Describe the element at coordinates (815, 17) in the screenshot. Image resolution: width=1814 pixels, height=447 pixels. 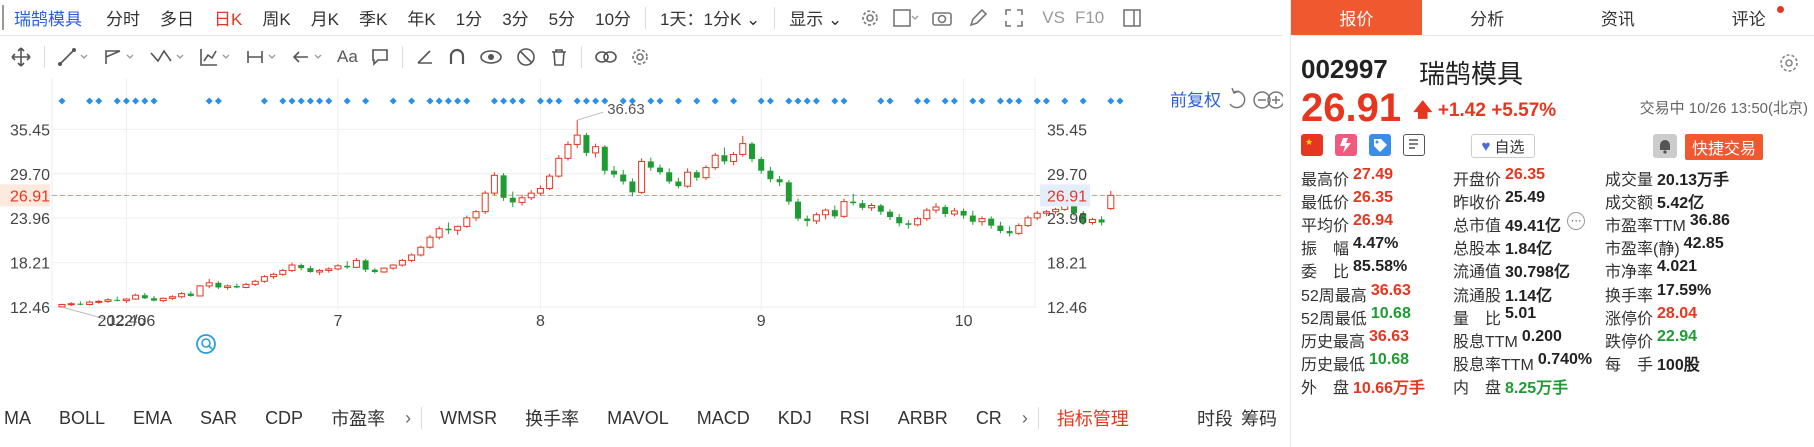
I see `display-dropdown: 显示 ⌄` at that location.